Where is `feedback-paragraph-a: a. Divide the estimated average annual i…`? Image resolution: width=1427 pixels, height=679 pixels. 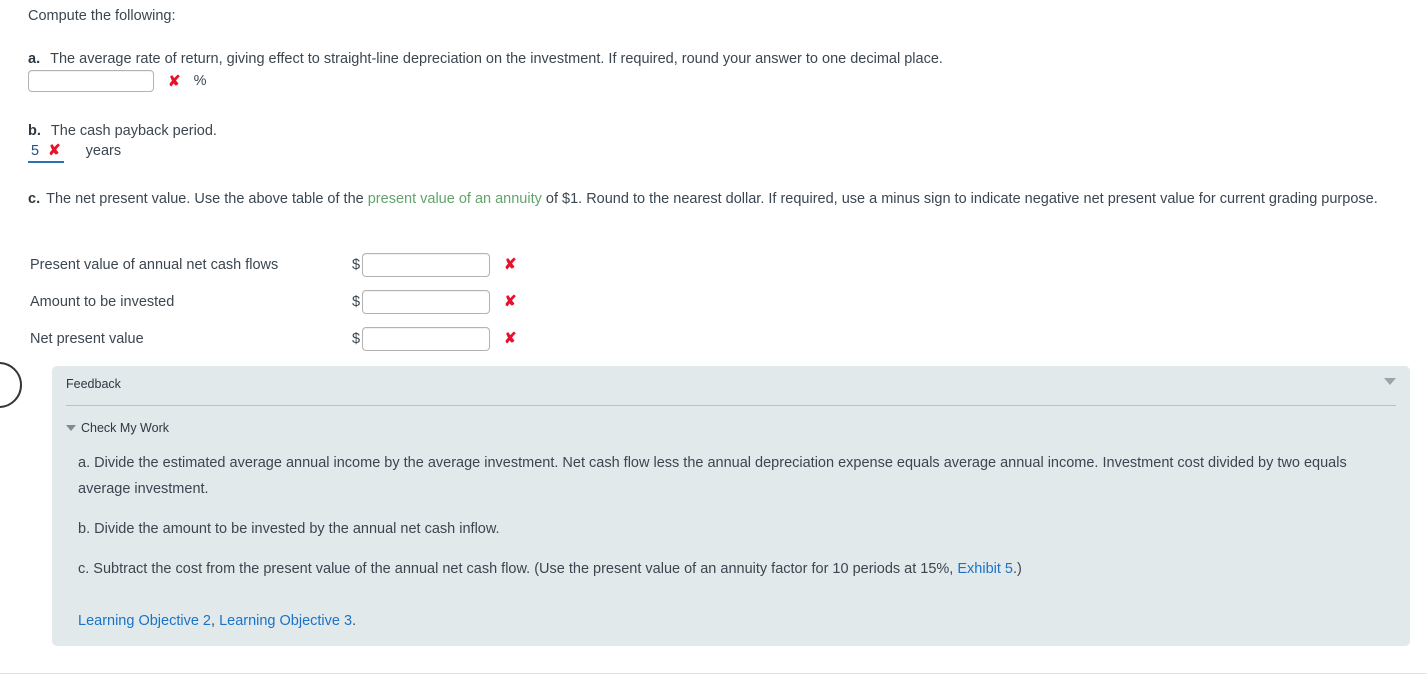 feedback-paragraph-a: a. Divide the estimated average annual i… is located at coordinates (712, 476).